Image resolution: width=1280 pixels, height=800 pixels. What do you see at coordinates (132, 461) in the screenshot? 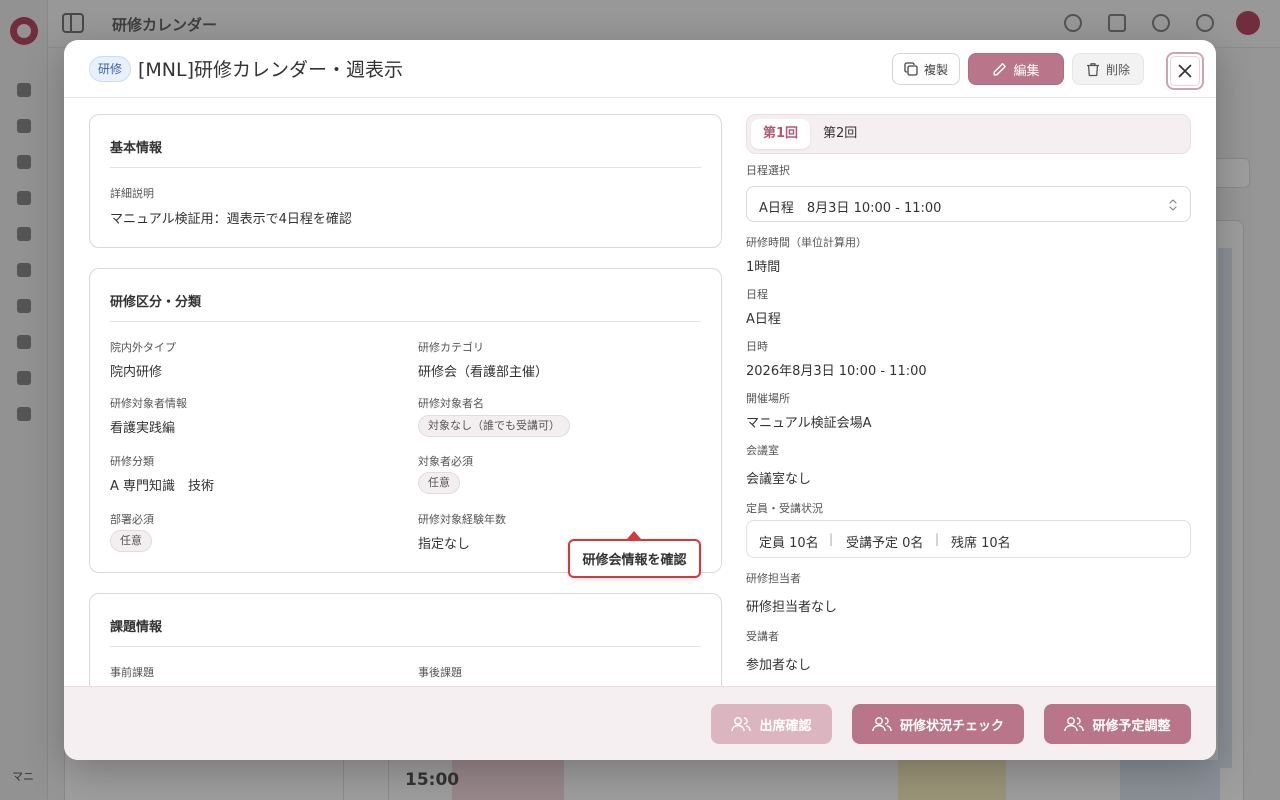
I see `division-label: 研修分類` at bounding box center [132, 461].